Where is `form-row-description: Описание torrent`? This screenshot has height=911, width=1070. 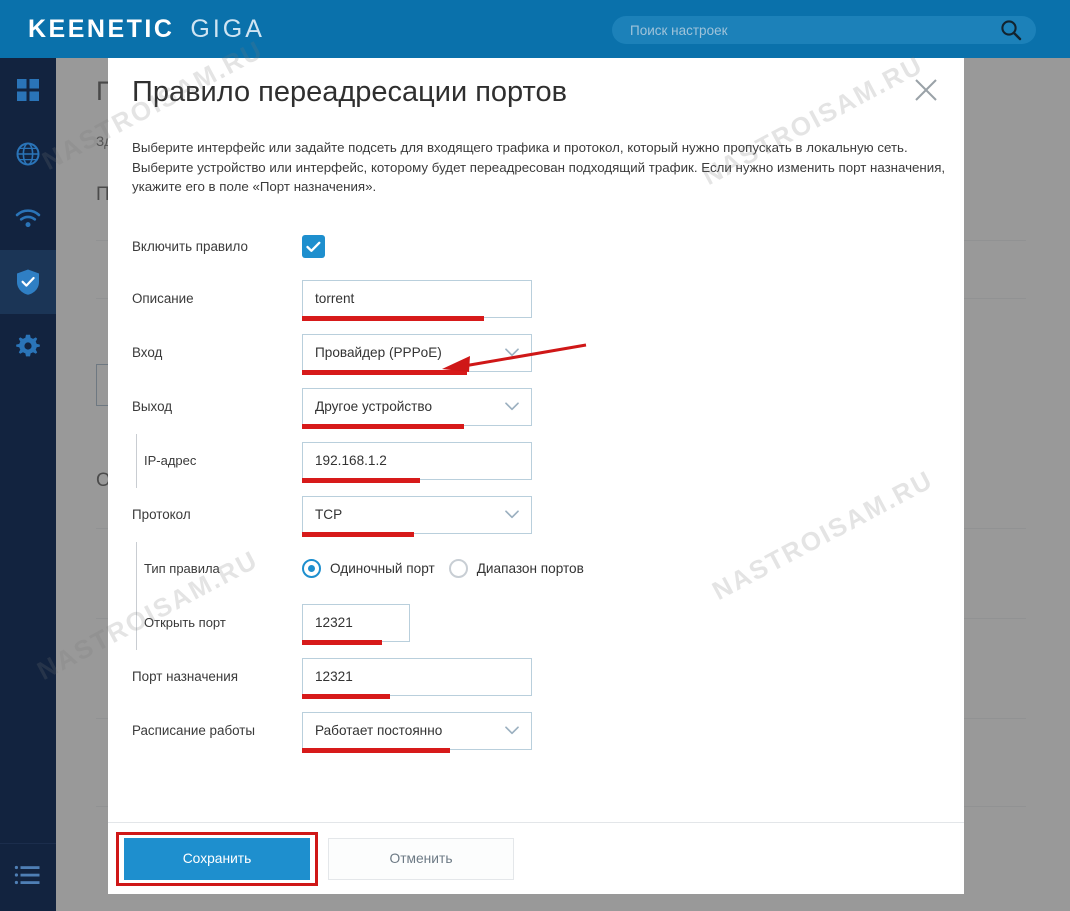
form-row-description: Описание torrent is located at coordinates (536, 299).